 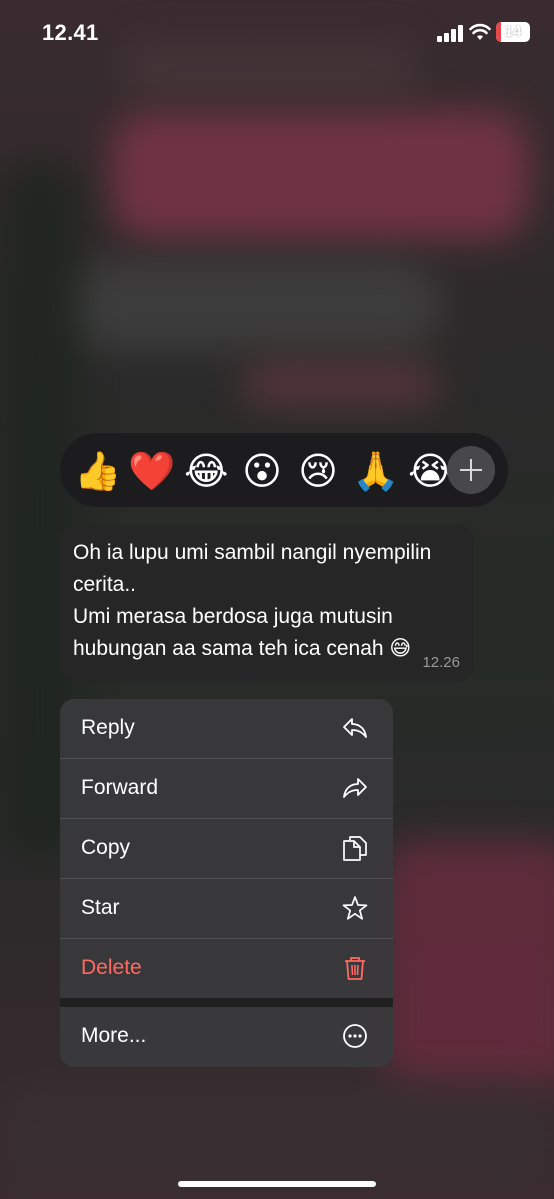 What do you see at coordinates (151, 471) in the screenshot?
I see `red-heart-icon: ❤️` at bounding box center [151, 471].